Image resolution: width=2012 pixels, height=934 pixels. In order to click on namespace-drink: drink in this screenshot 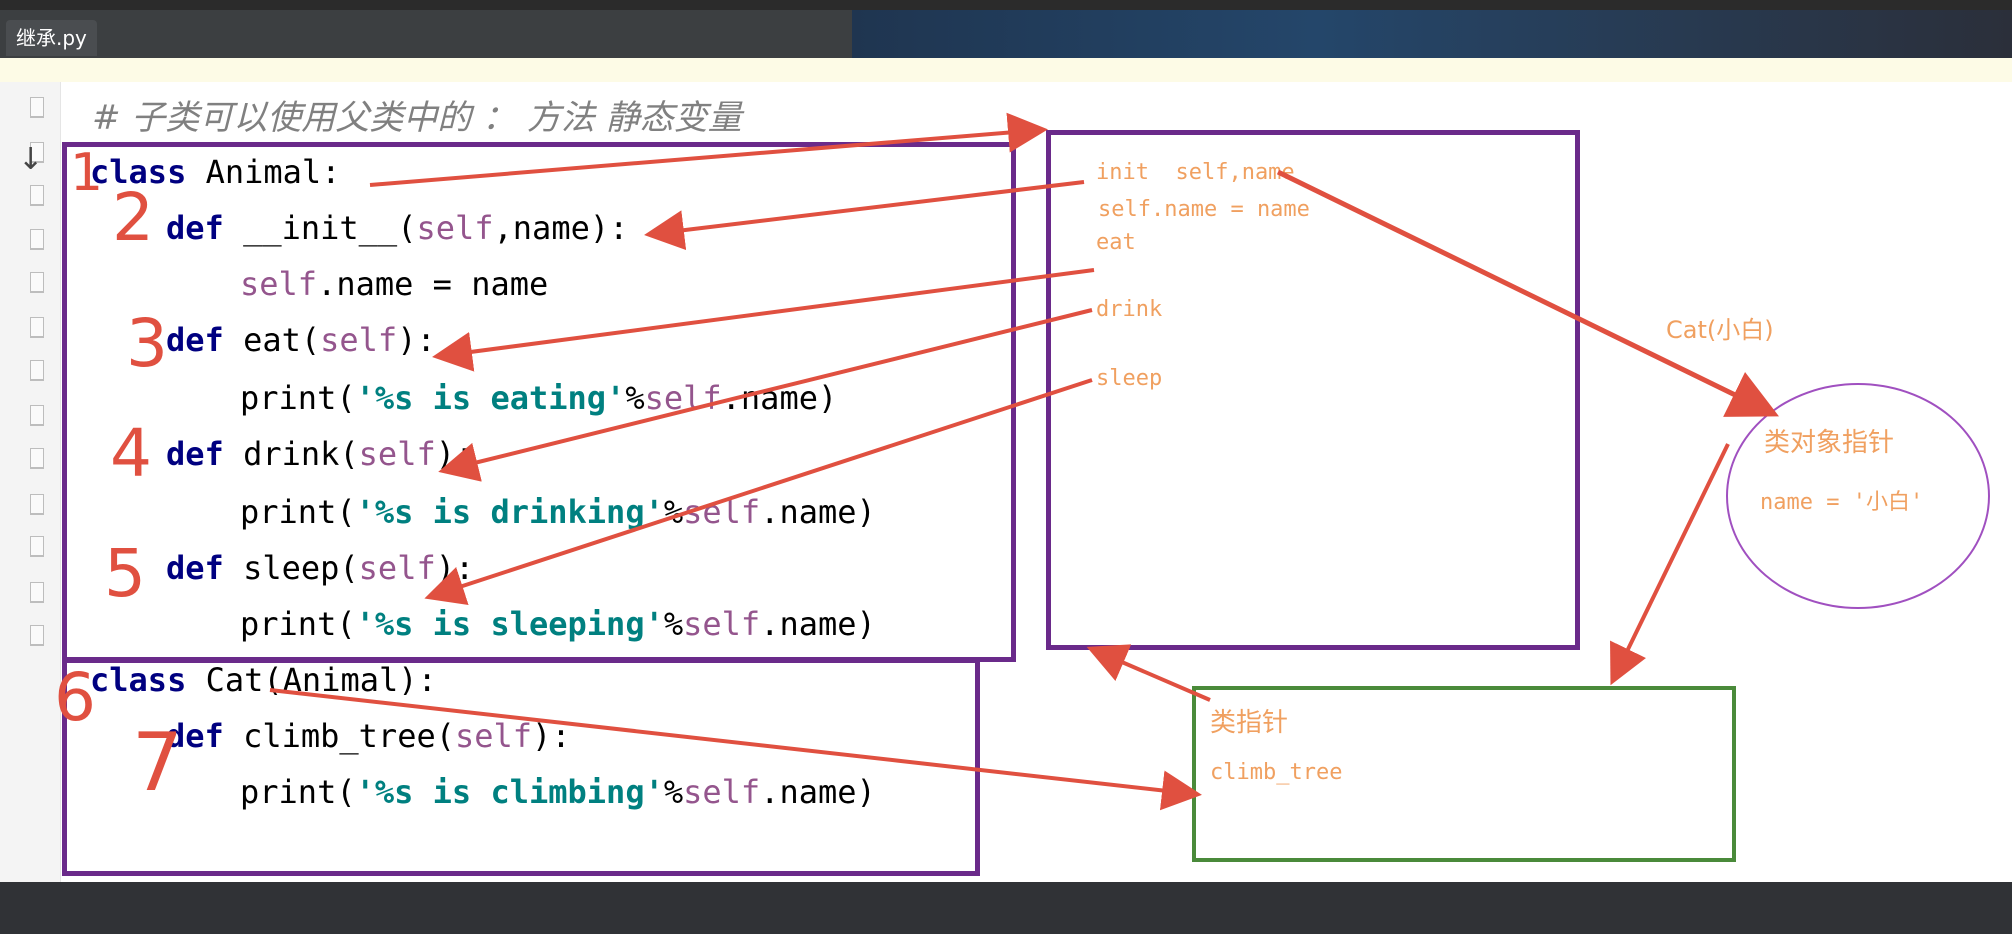, I will do `click(1129, 309)`.